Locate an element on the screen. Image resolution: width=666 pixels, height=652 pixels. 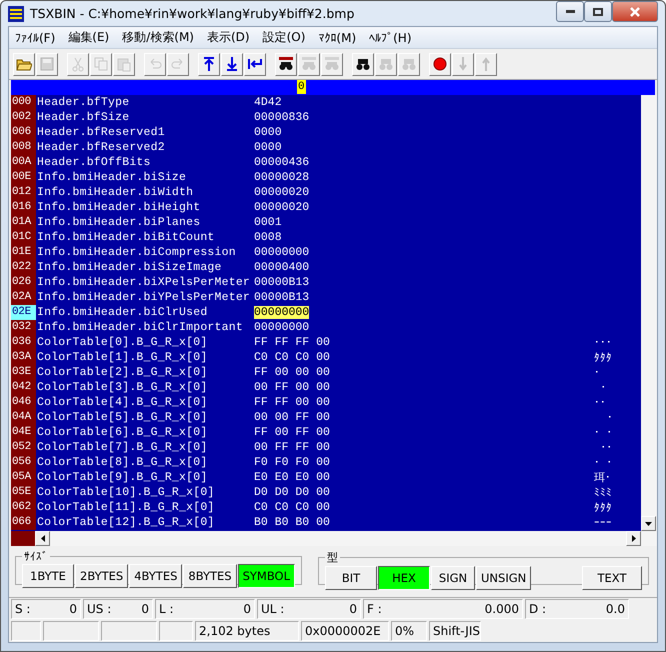
minimize-icon is located at coordinates (570, 11).